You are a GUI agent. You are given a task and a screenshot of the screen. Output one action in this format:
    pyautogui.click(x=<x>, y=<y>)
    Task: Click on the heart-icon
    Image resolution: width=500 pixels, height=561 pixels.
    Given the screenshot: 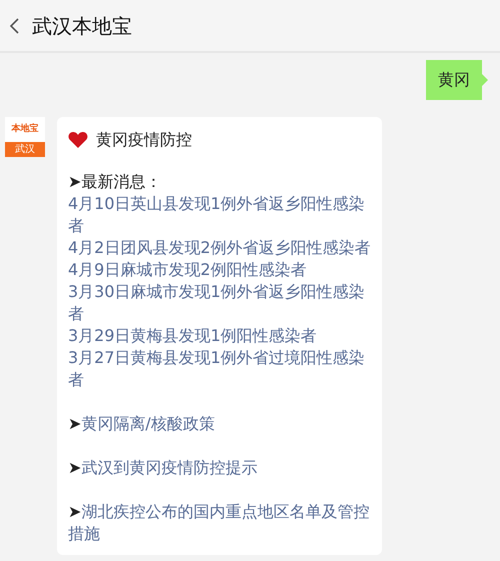 What is the action you would take?
    pyautogui.click(x=78, y=140)
    